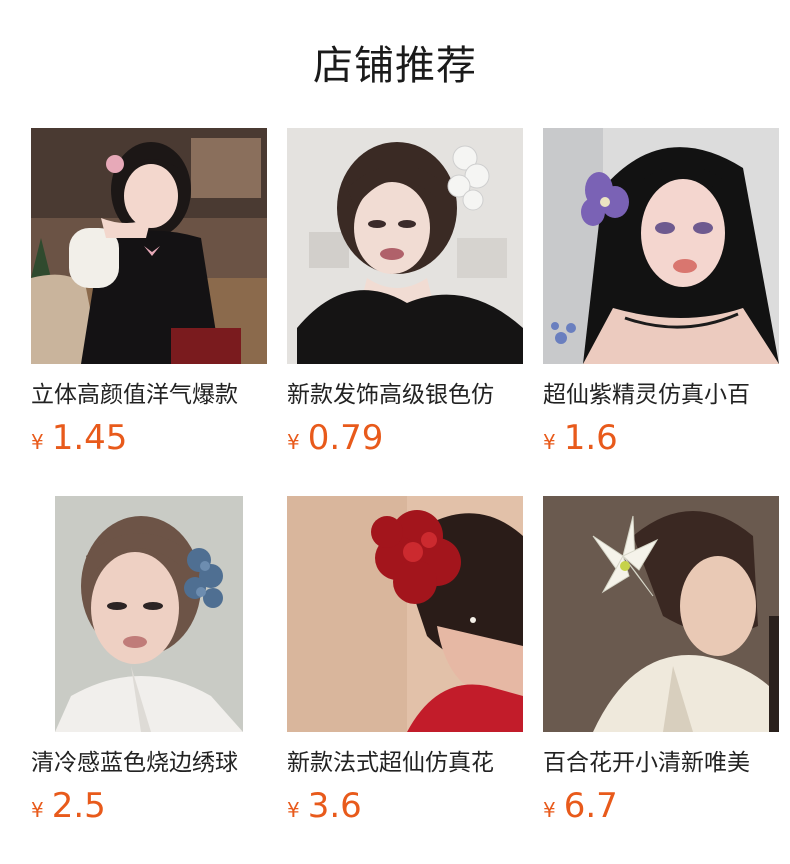 The width and height of the screenshot is (790, 864). Describe the element at coordinates (149, 395) in the screenshot. I see `product-name: 立体高颜值洋气爆款` at that location.